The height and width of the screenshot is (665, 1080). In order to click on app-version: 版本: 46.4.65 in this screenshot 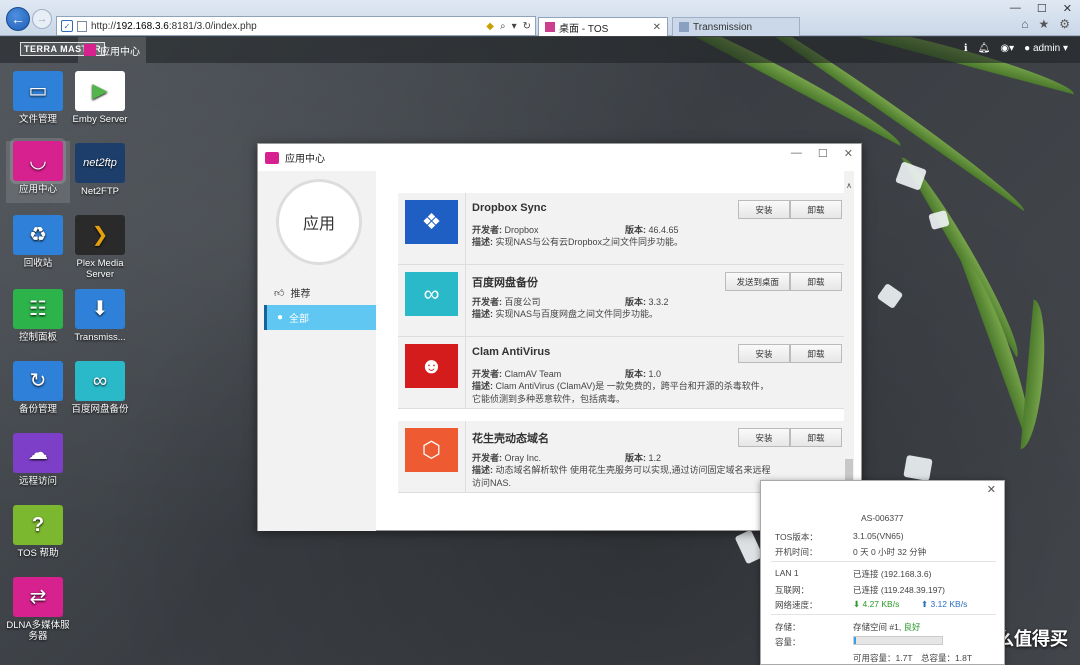, I will do `click(652, 230)`.